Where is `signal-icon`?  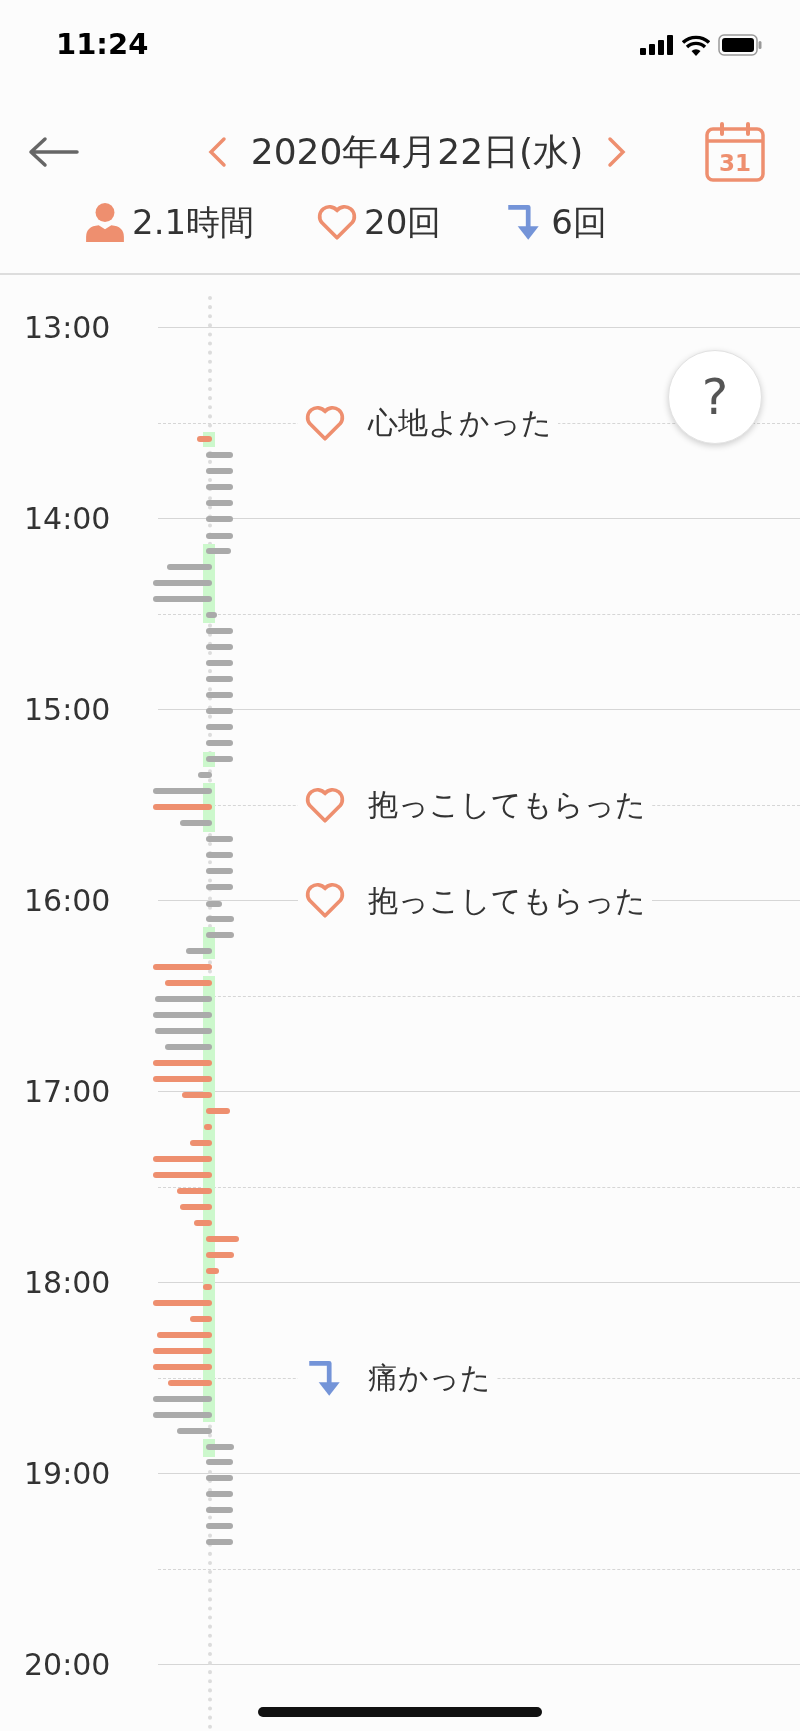
signal-icon is located at coordinates (657, 45).